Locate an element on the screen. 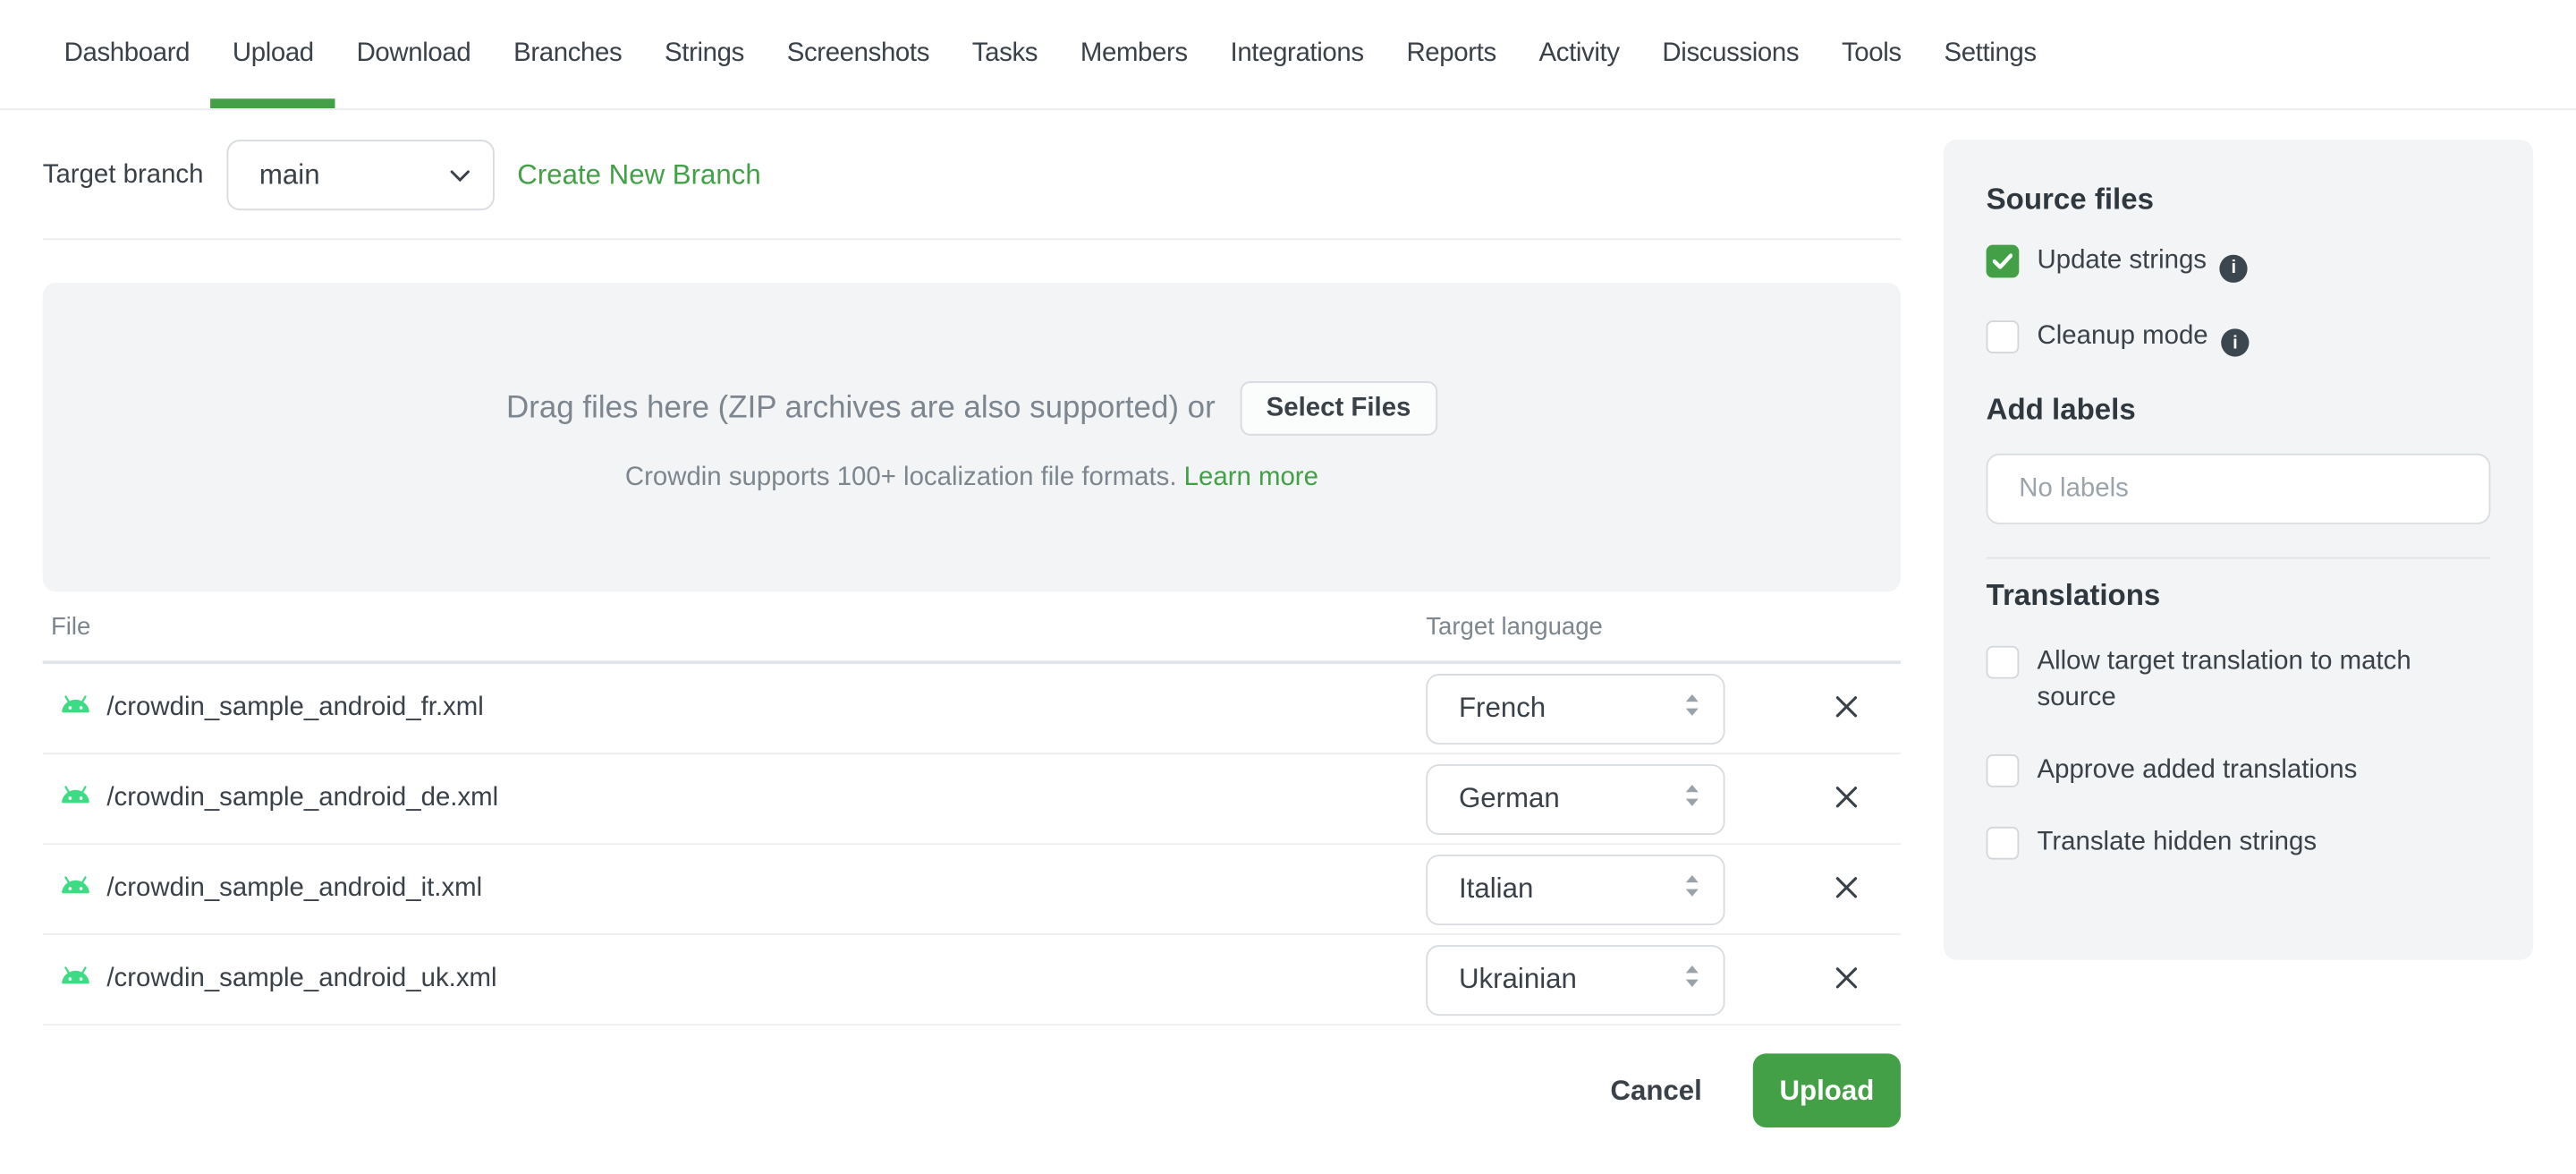  table-header: File Target language is located at coordinates (972, 628).